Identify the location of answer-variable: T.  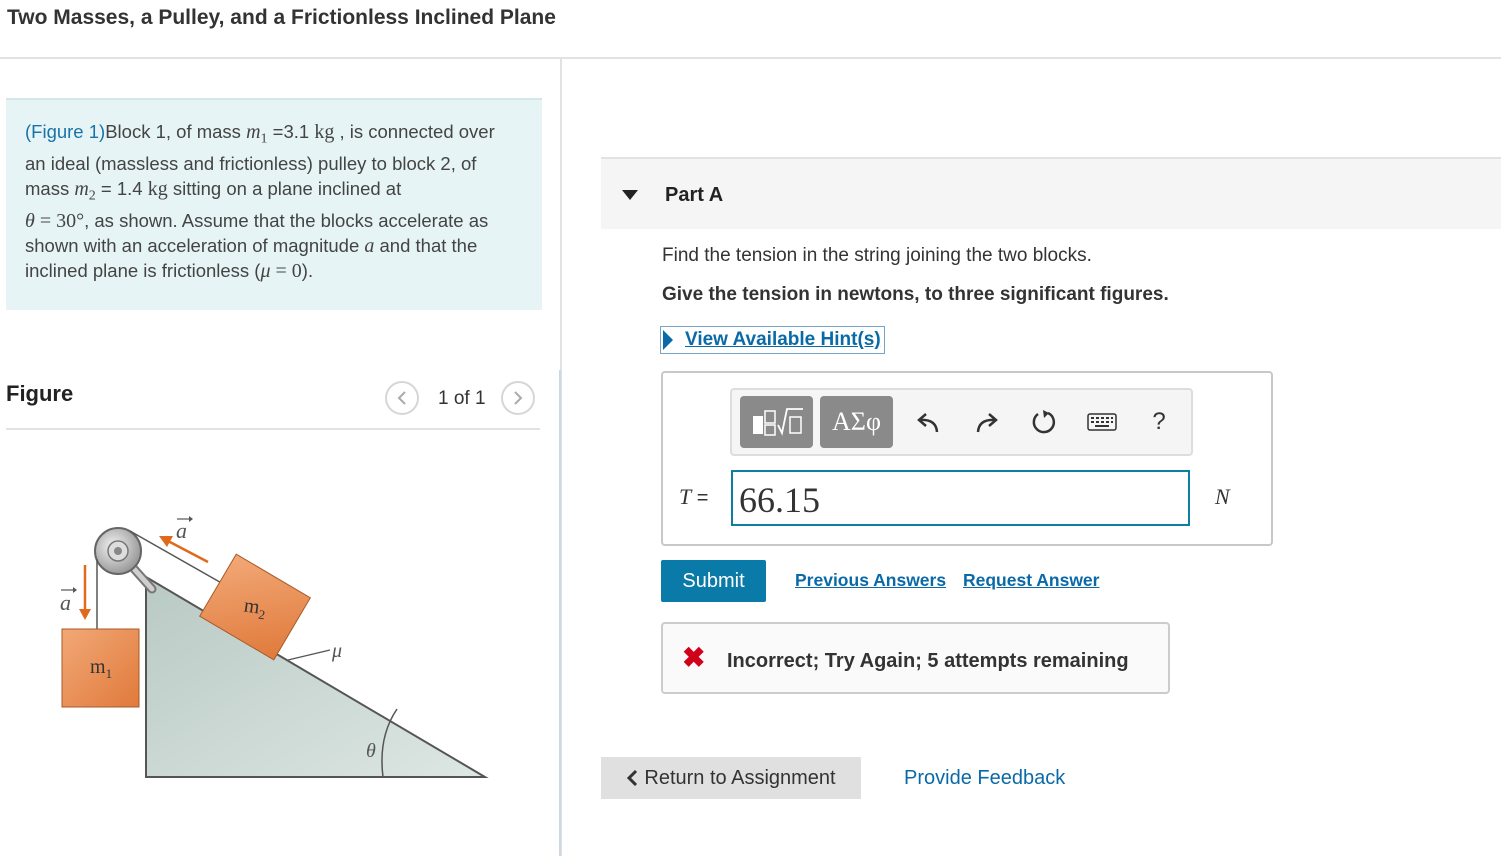
(685, 496).